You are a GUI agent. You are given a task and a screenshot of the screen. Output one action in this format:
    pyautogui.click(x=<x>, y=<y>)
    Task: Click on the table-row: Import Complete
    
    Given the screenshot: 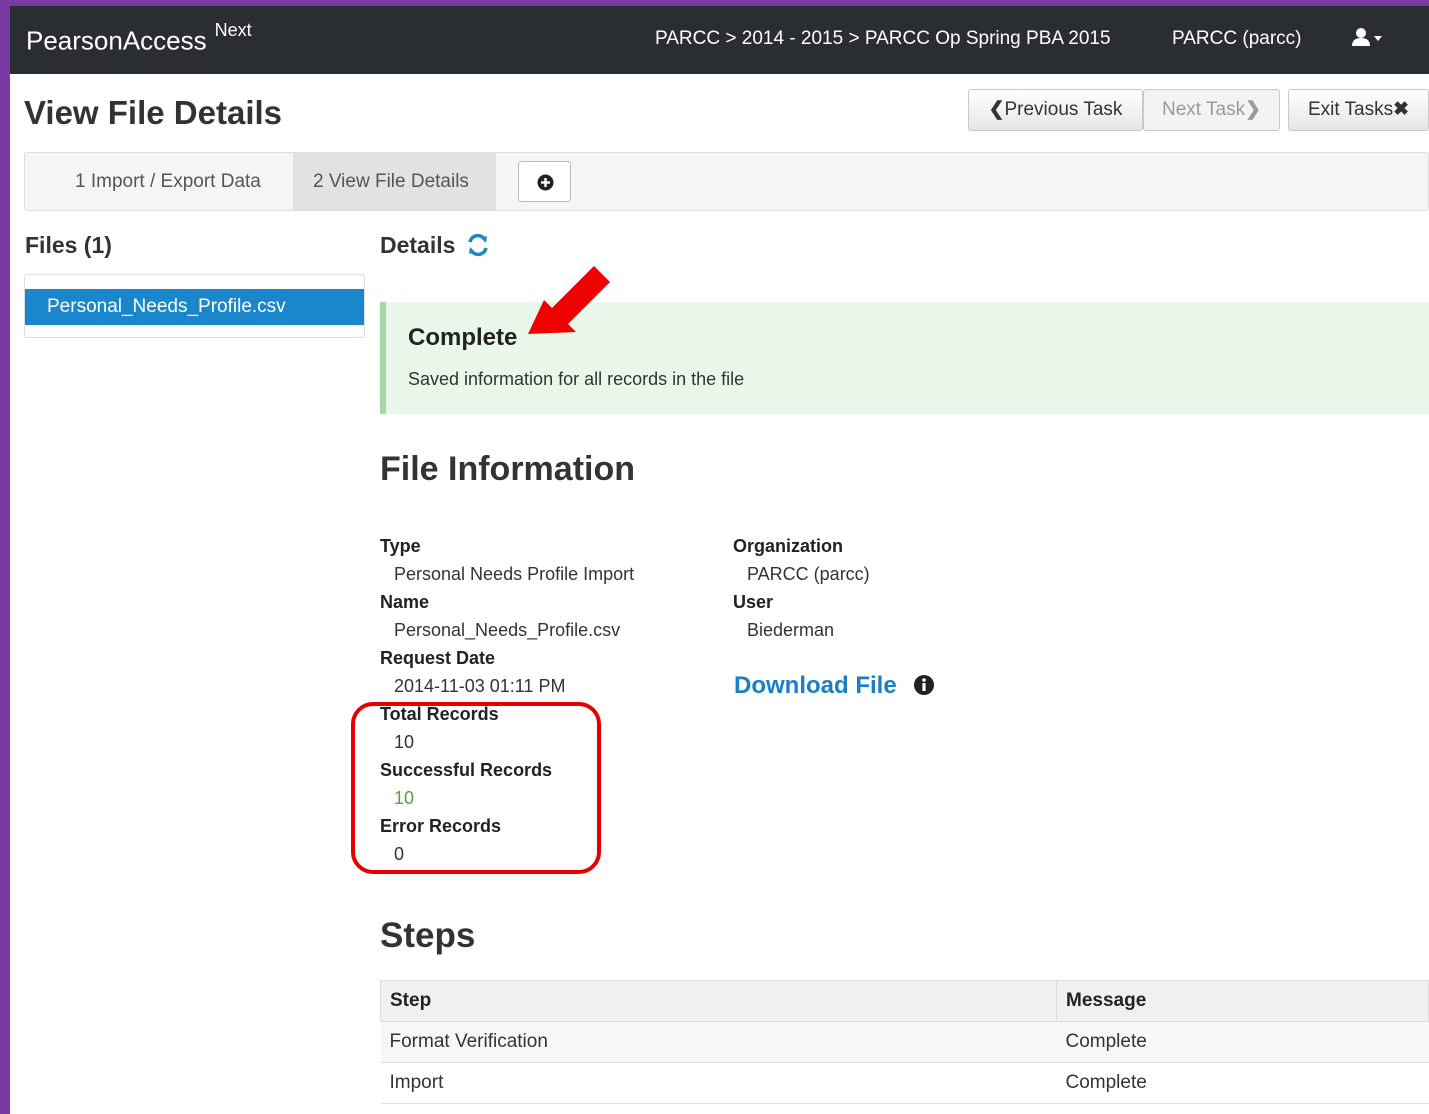 What is the action you would take?
    pyautogui.click(x=904, y=1083)
    